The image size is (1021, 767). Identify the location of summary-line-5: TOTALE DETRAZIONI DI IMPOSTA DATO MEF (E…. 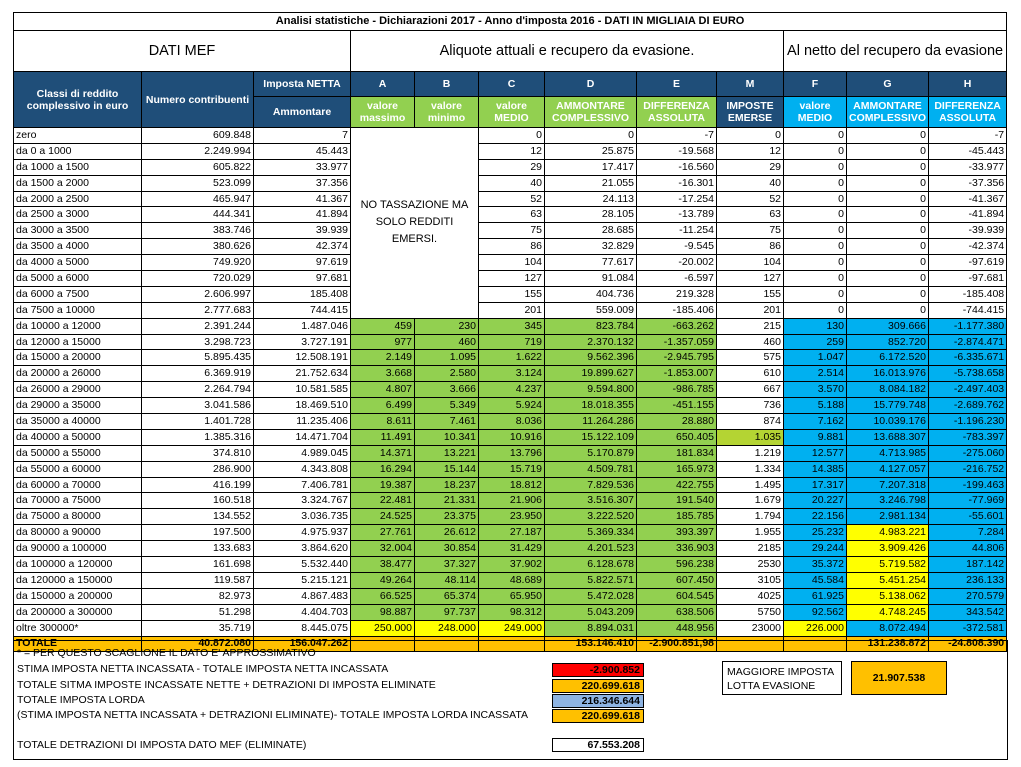
(162, 745).